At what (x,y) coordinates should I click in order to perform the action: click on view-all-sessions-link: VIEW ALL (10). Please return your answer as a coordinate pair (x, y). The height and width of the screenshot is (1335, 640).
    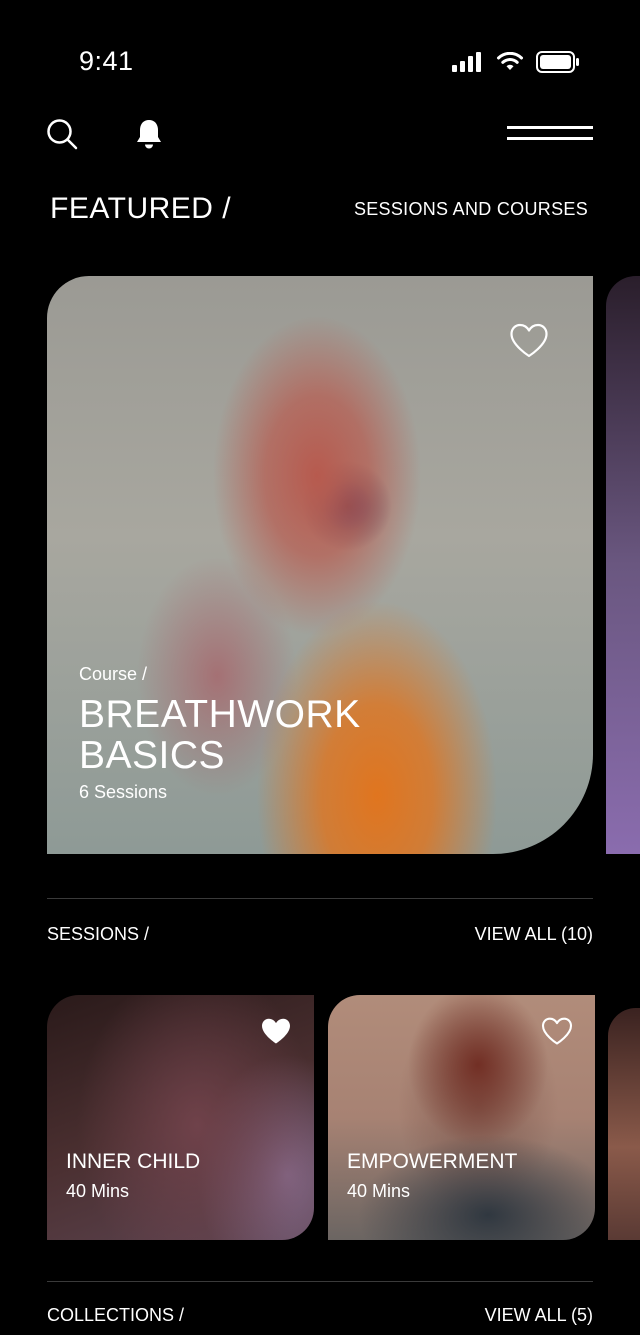
    Looking at the image, I should click on (534, 934).